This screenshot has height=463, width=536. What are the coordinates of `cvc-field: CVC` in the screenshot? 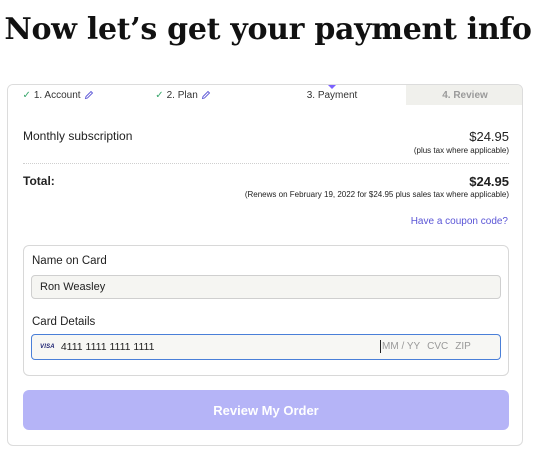 It's located at (437, 346).